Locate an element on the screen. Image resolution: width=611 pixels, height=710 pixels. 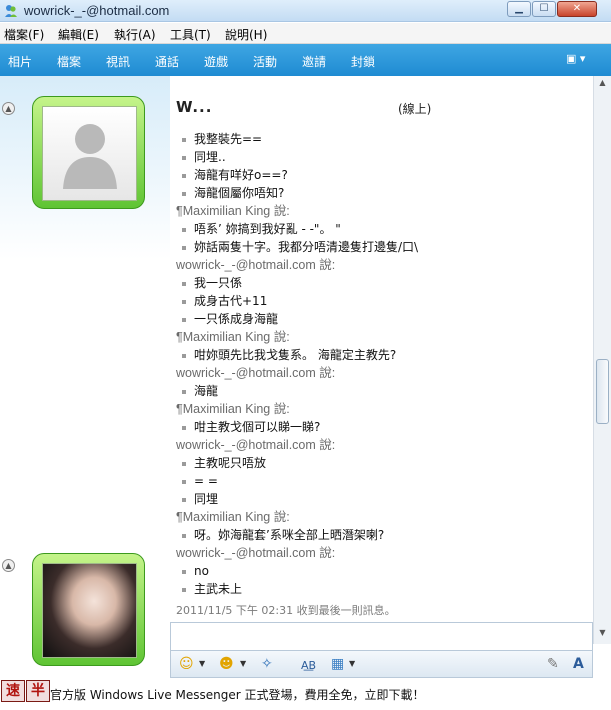
toolbar-item: 相片 is located at coordinates (20, 61).